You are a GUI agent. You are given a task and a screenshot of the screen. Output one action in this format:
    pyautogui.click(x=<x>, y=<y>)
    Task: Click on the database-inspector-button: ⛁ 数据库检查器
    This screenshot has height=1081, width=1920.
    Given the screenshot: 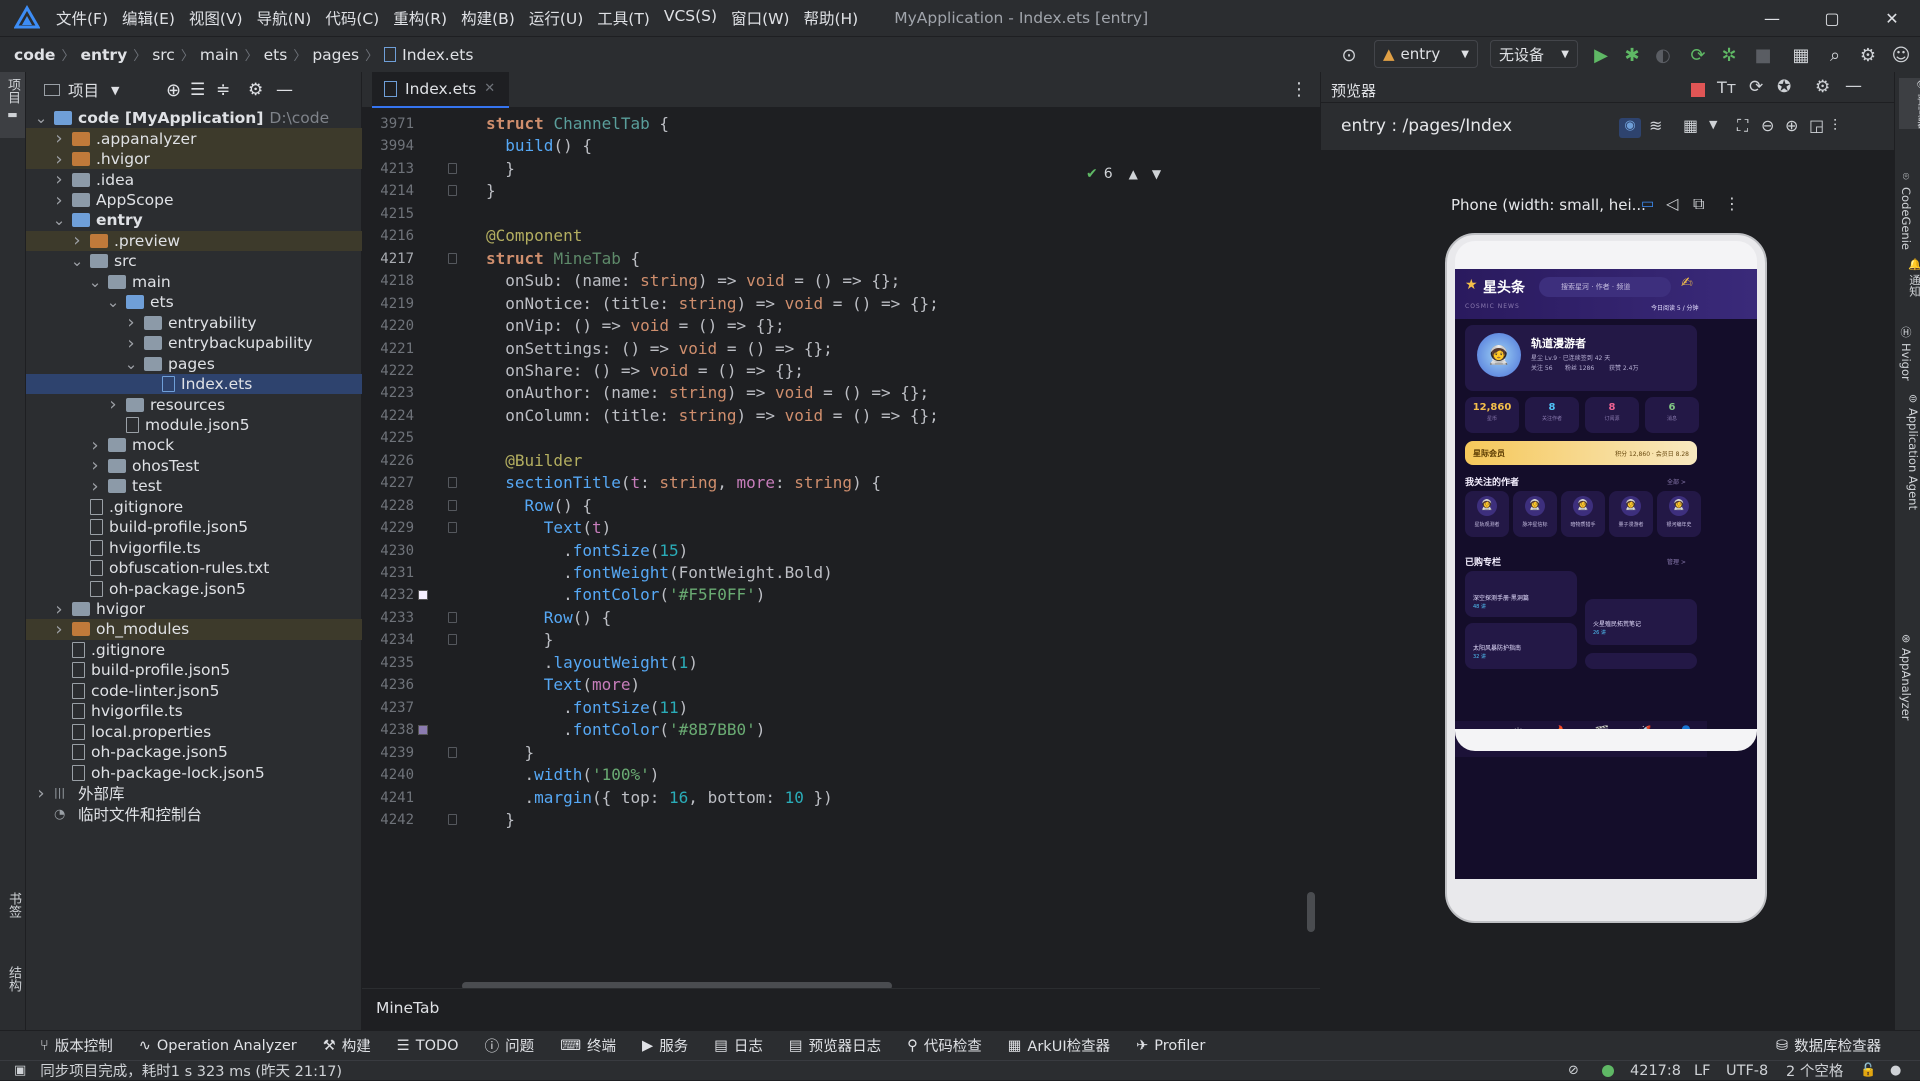 What is the action you would take?
    pyautogui.click(x=1828, y=1045)
    